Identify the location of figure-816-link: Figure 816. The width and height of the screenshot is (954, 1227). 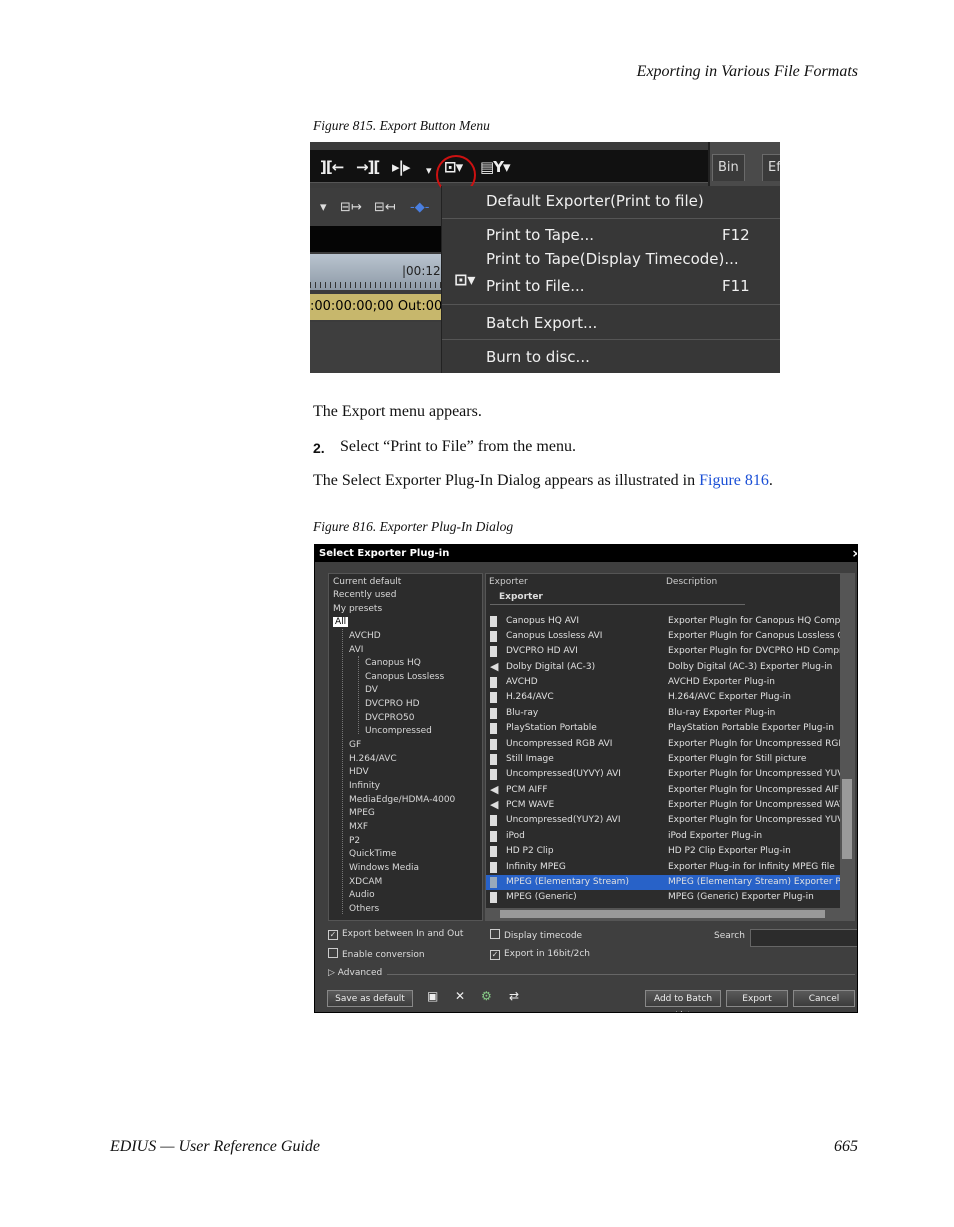
(734, 480).